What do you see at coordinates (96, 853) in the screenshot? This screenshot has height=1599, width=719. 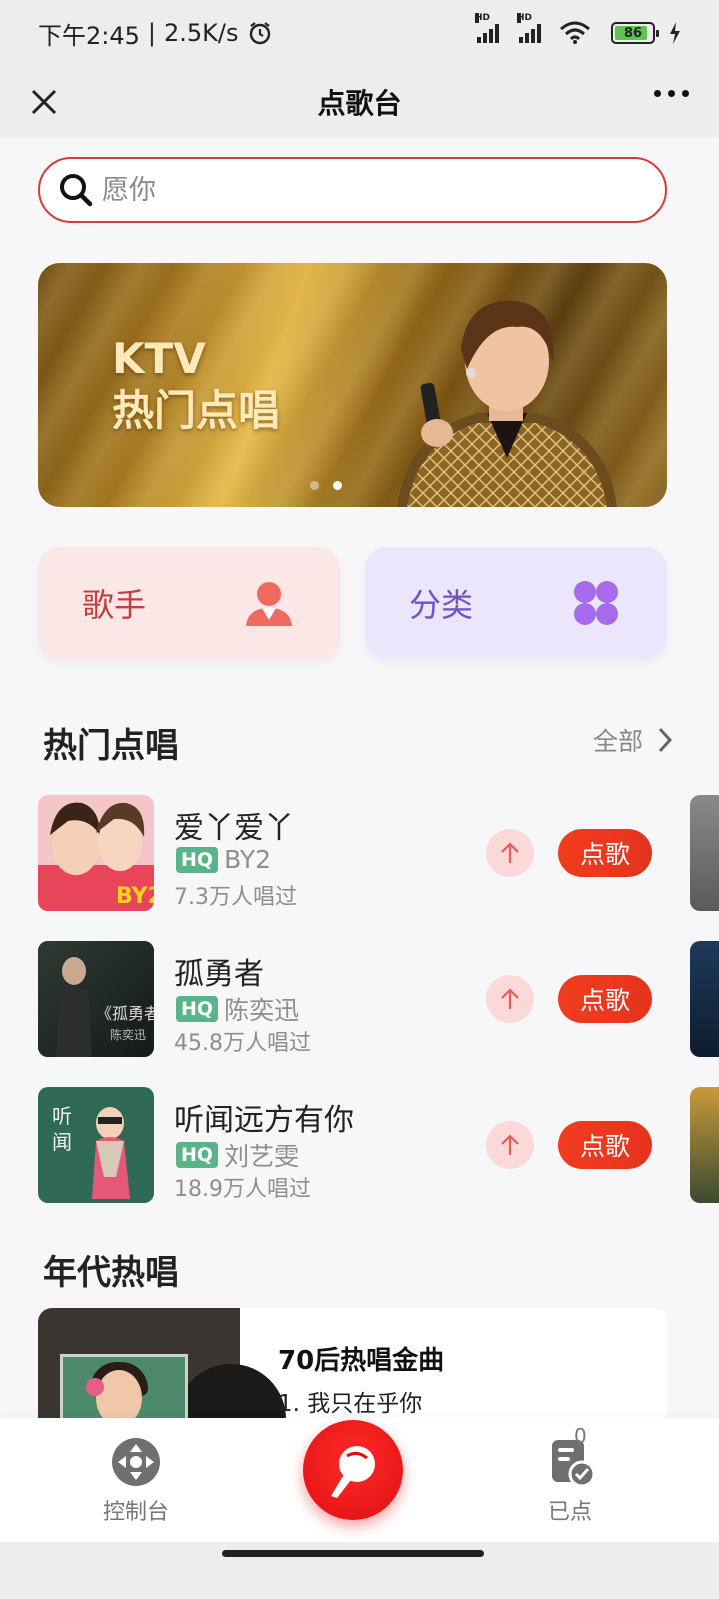 I see `song-cover: BY2` at bounding box center [96, 853].